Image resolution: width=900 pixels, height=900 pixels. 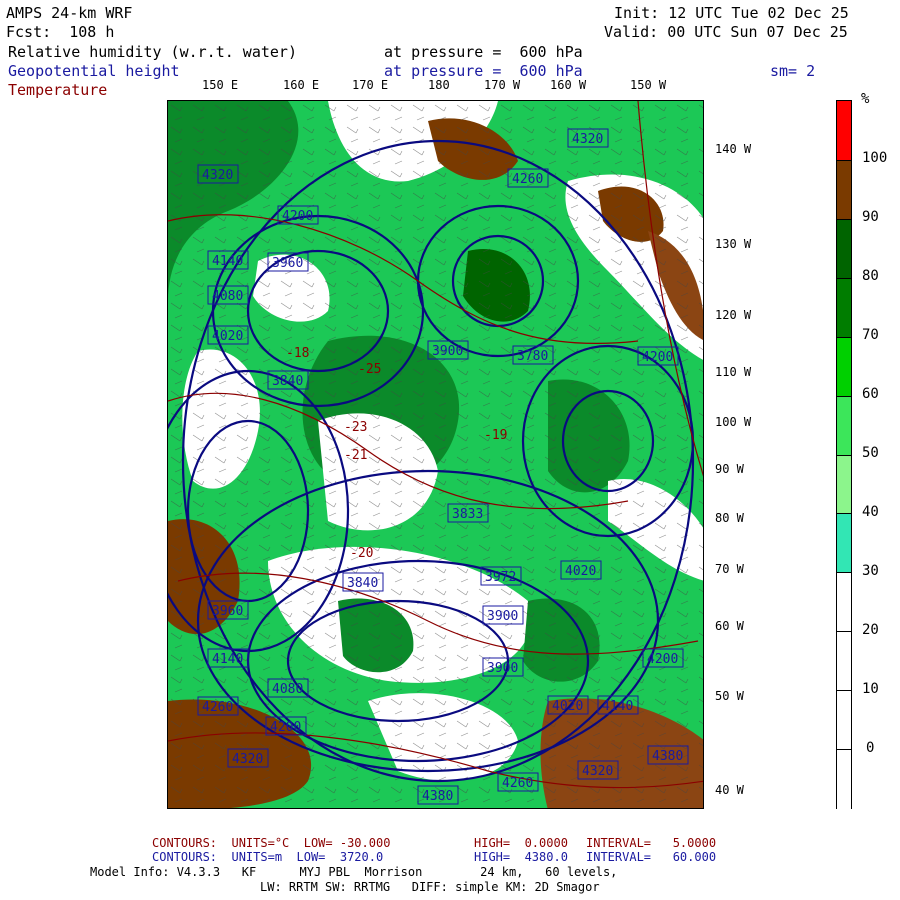 I want to click on svg-text: 3972, so click(x=500, y=577).